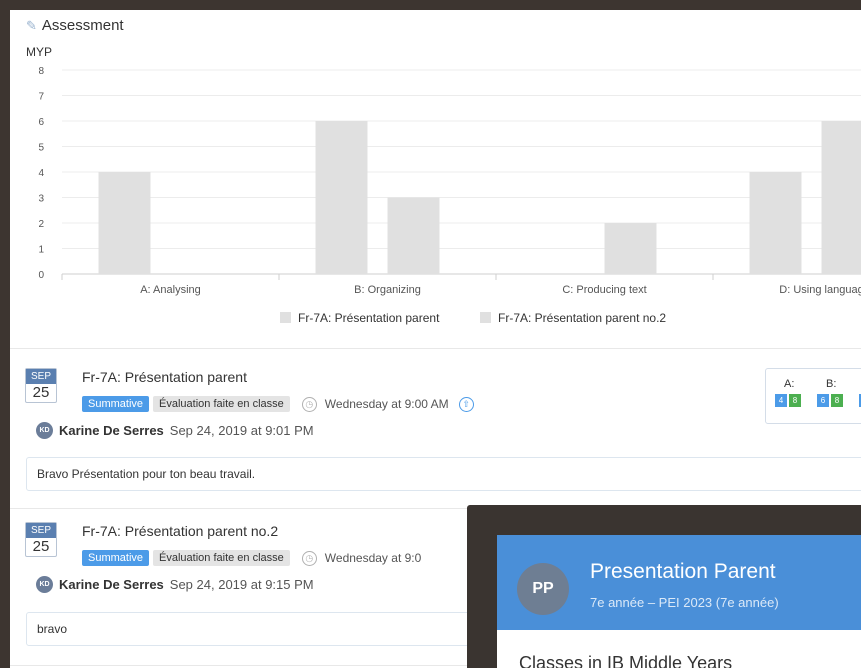 The width and height of the screenshot is (861, 668). What do you see at coordinates (39, 52) in the screenshot?
I see `y-axis-label: MYP` at bounding box center [39, 52].